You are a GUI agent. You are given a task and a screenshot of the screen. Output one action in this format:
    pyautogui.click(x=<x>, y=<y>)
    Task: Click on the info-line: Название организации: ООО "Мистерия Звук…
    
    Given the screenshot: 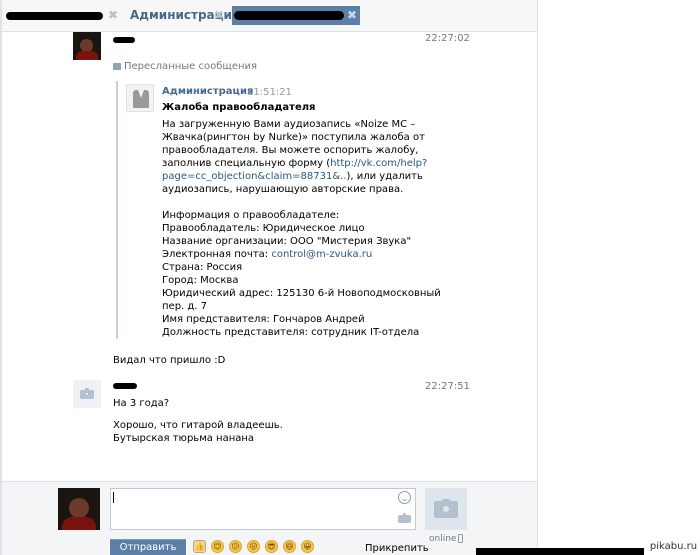 What is the action you would take?
    pyautogui.click(x=287, y=241)
    